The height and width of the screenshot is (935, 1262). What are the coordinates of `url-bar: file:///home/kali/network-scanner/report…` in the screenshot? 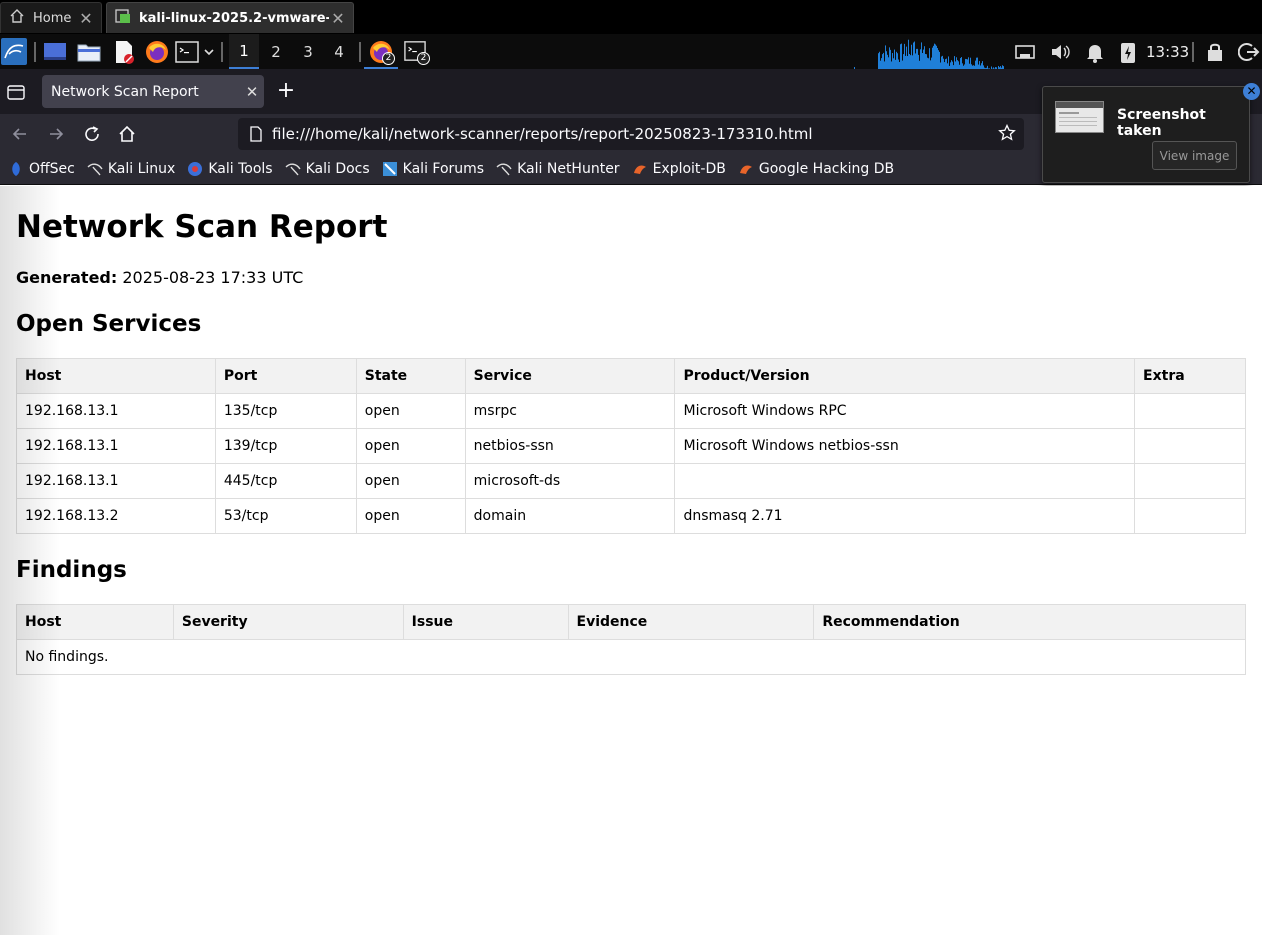 It's located at (631, 134).